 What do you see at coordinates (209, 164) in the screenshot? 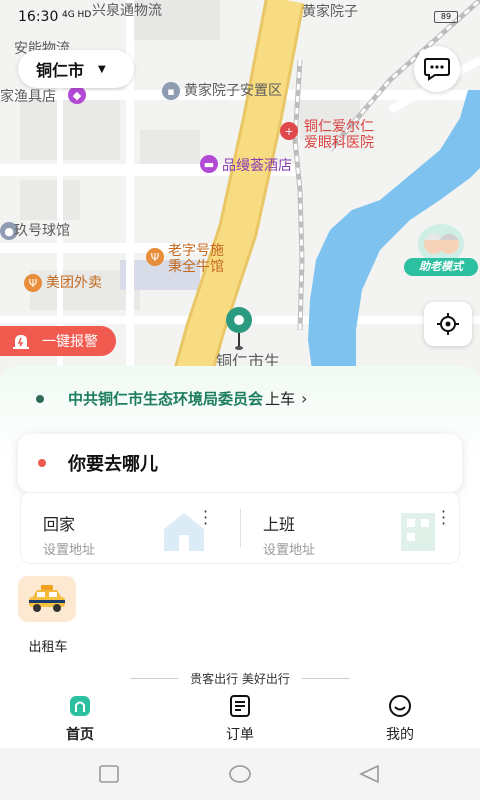
I see `hotel-icon: ▬` at bounding box center [209, 164].